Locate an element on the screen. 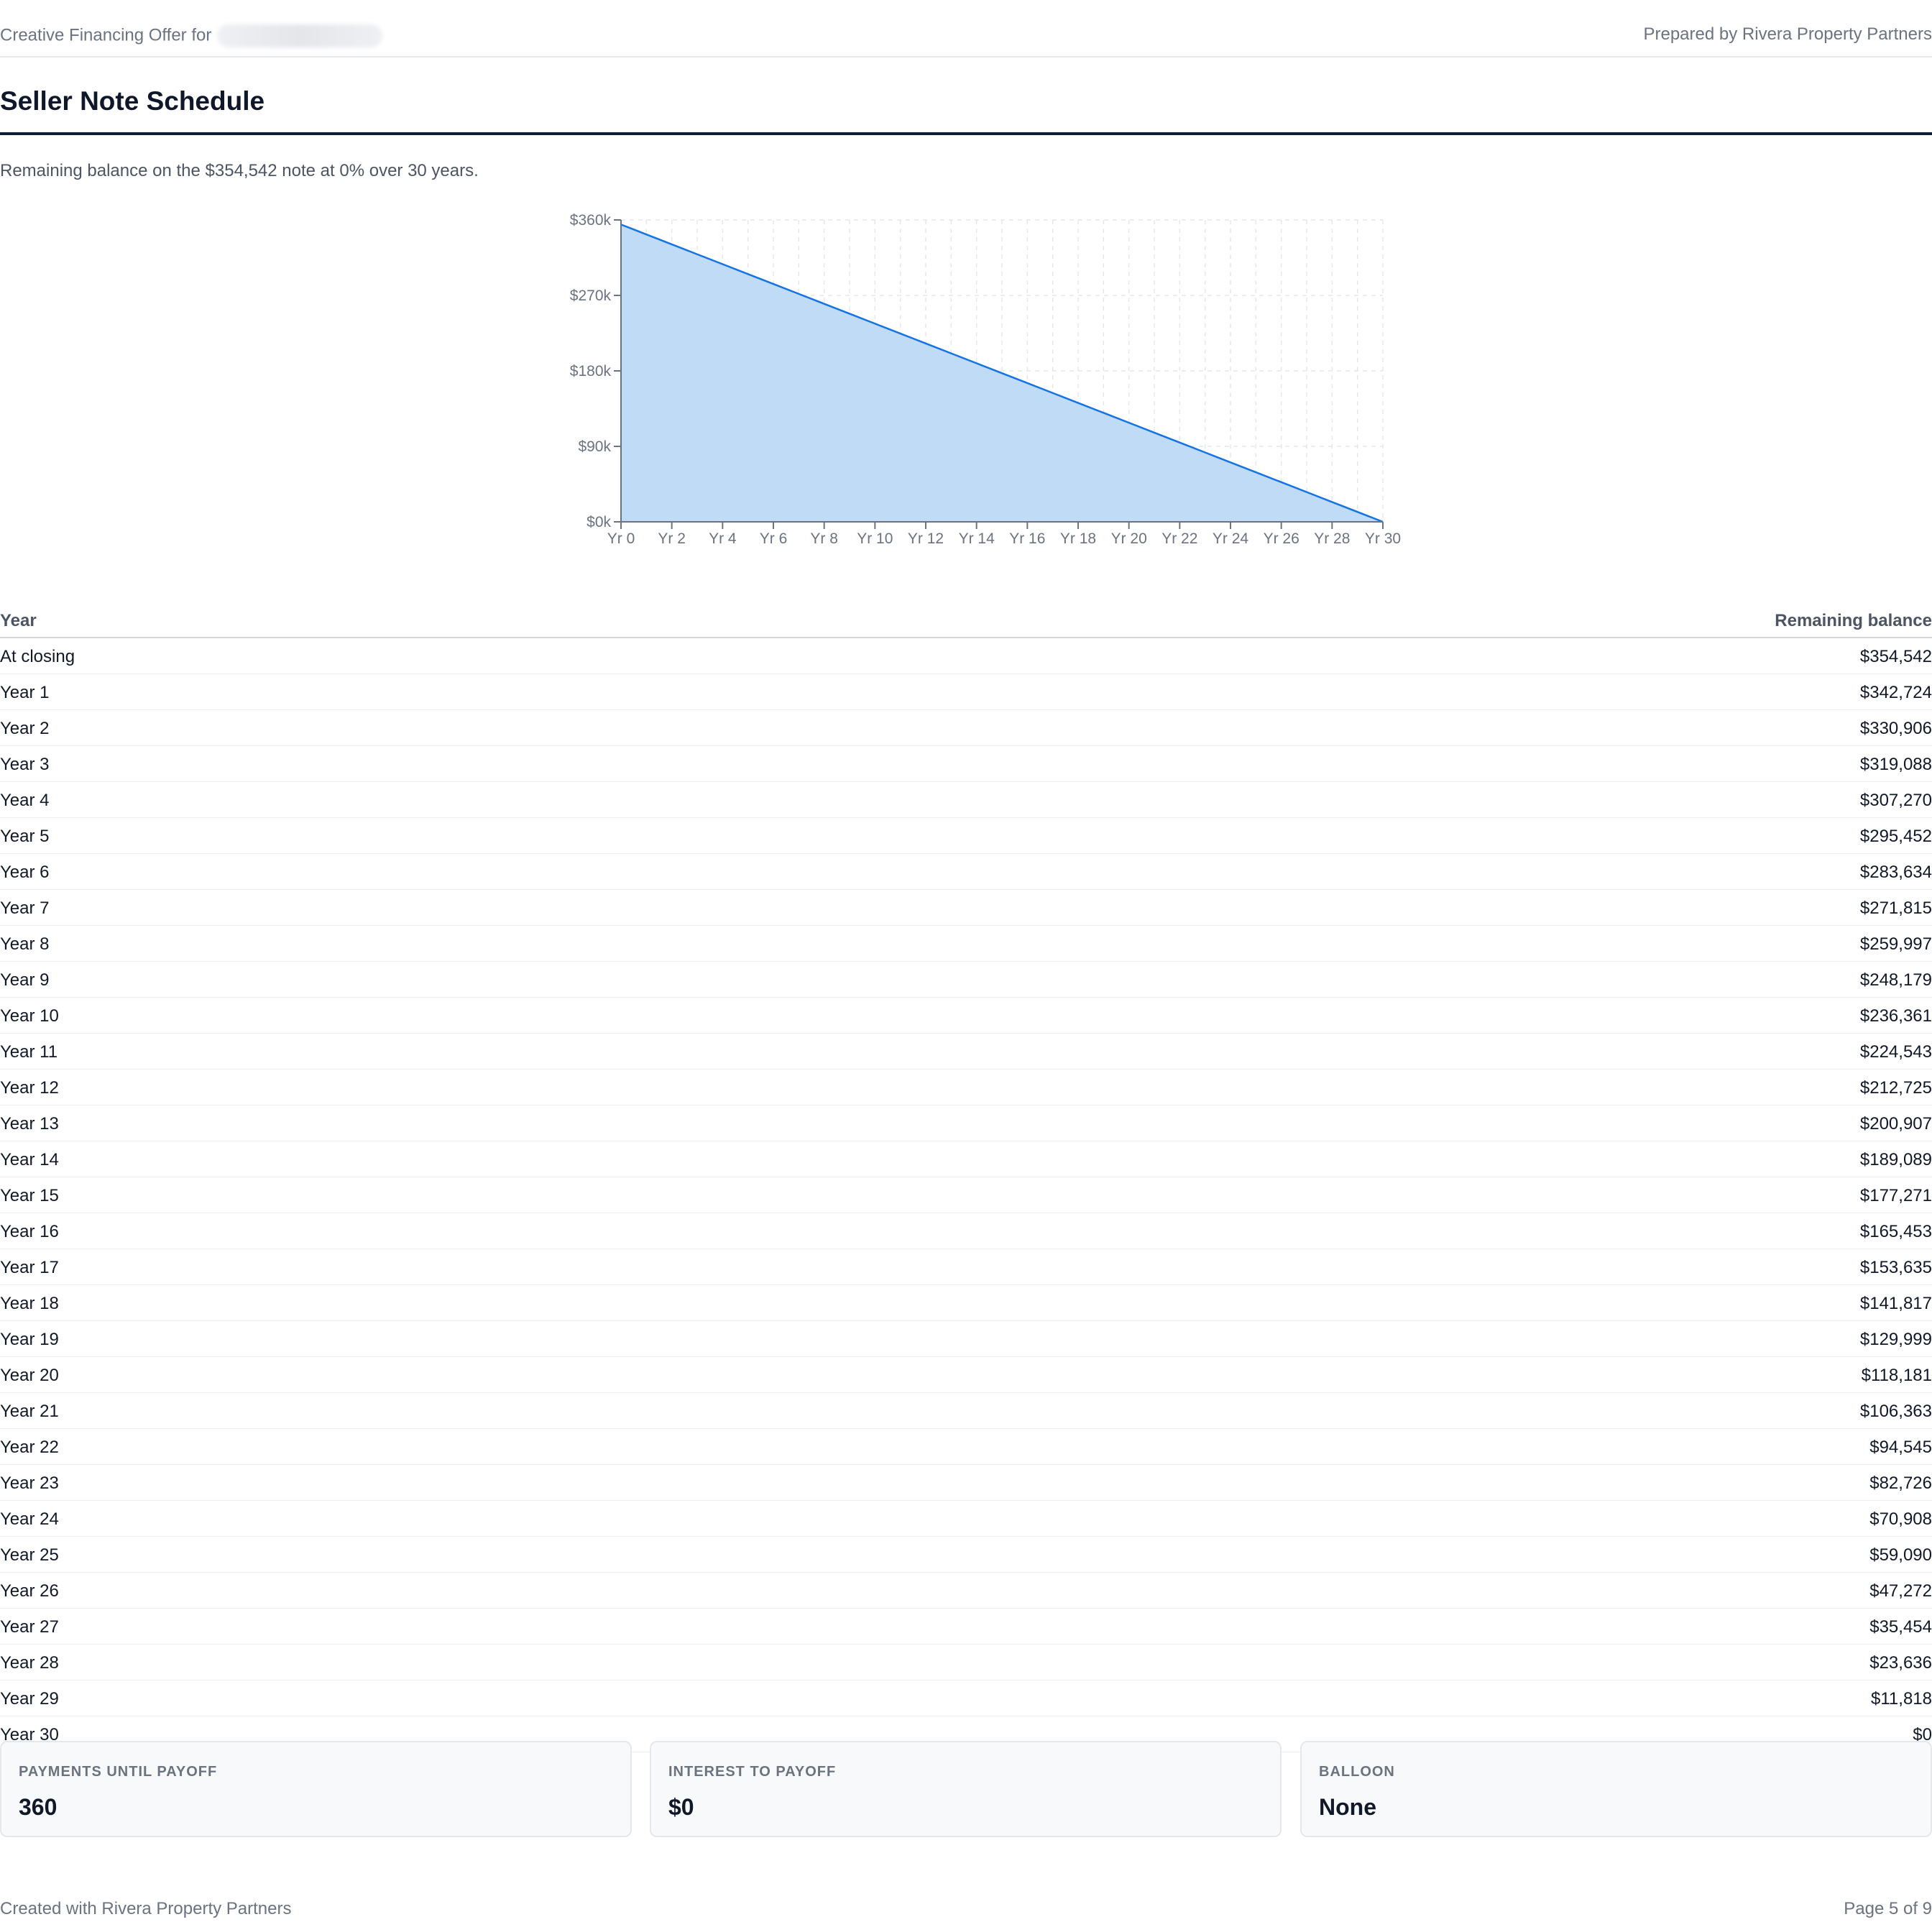  row-balance: $271,815 is located at coordinates (1895, 908).